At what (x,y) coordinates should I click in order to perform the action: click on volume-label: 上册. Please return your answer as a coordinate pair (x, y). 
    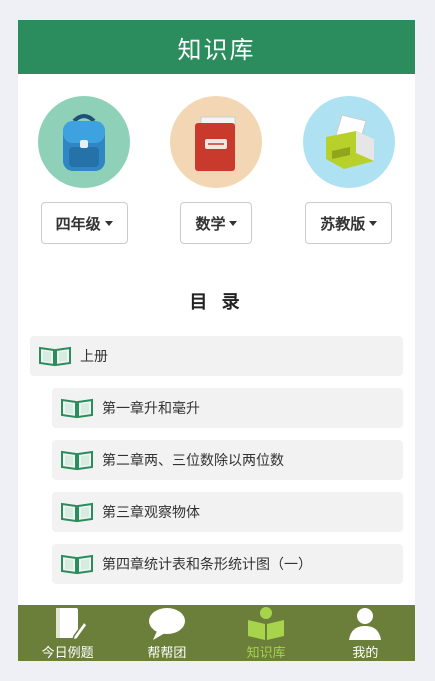
    Looking at the image, I should click on (94, 357).